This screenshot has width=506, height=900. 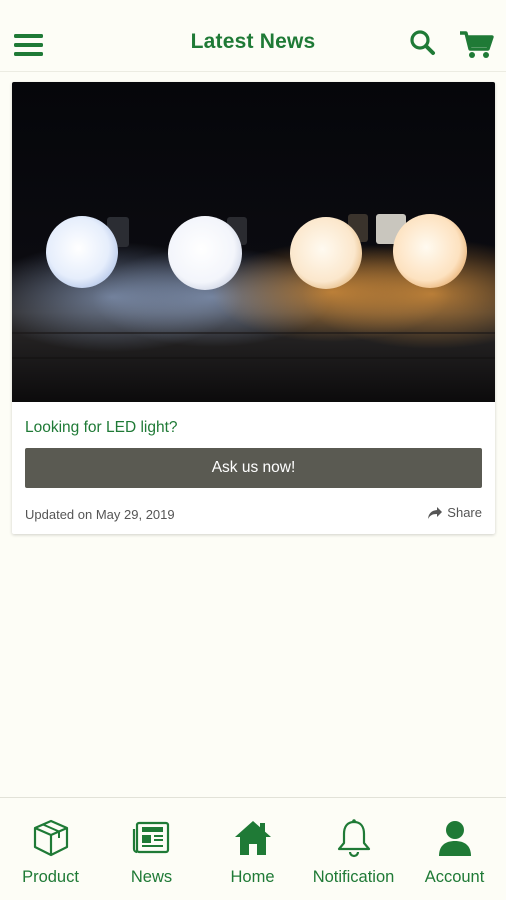 I want to click on nav-item-account: Account, so click(x=454, y=849).